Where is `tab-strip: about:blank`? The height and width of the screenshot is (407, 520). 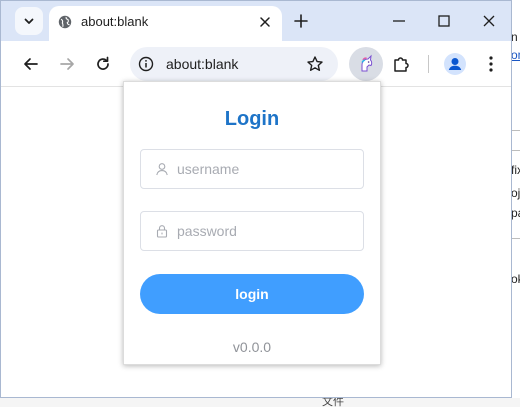 tab-strip: about:blank is located at coordinates (256, 21).